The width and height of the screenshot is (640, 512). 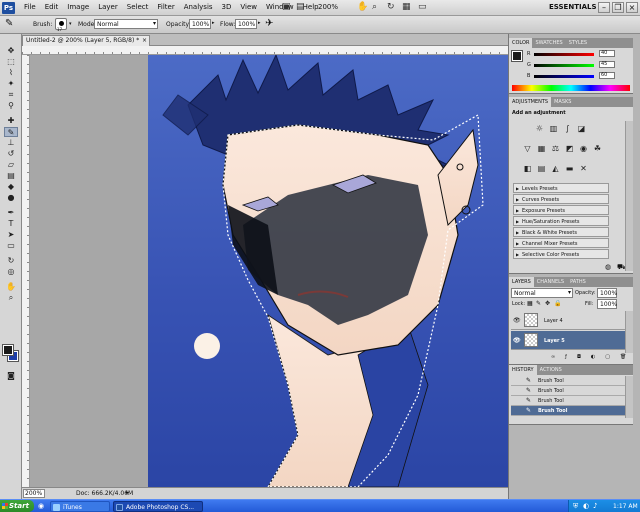 I want to click on 3d-rotate-icon: ↻, so click(x=11, y=261).